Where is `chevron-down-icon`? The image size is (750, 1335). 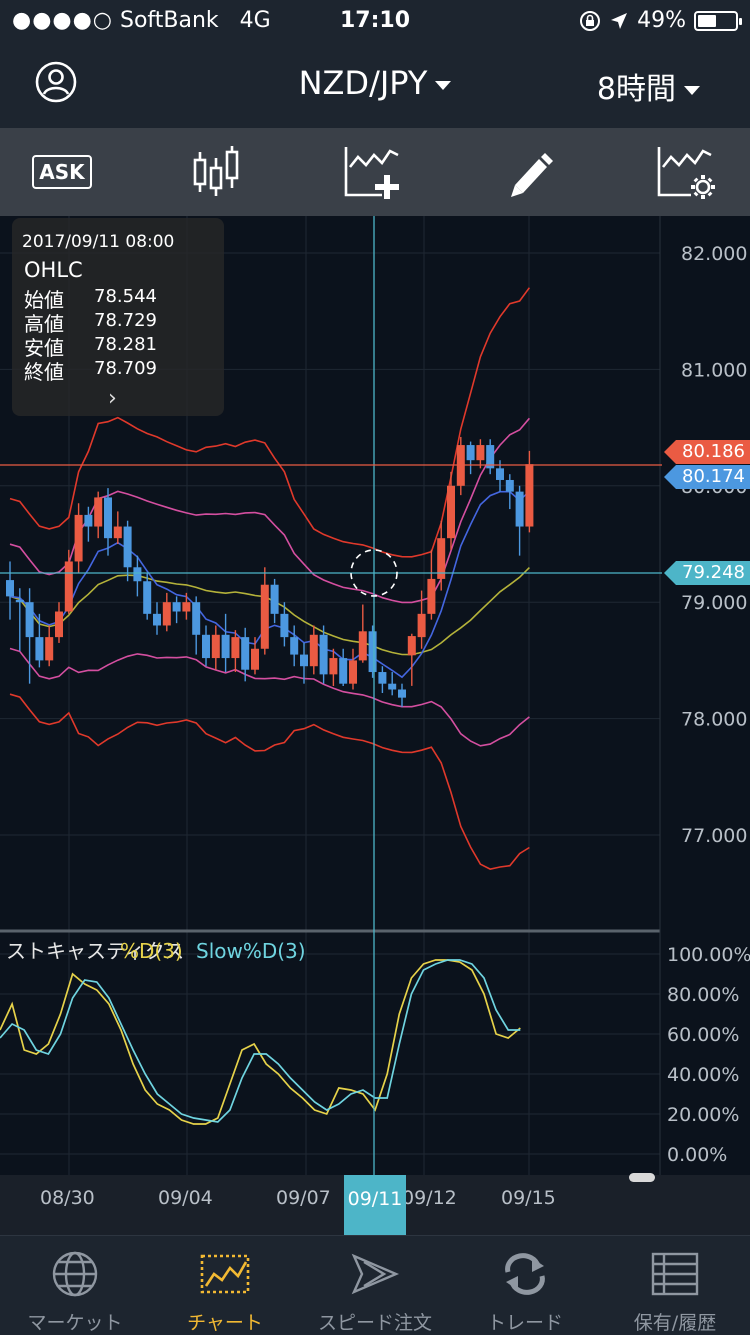 chevron-down-icon is located at coordinates (443, 85).